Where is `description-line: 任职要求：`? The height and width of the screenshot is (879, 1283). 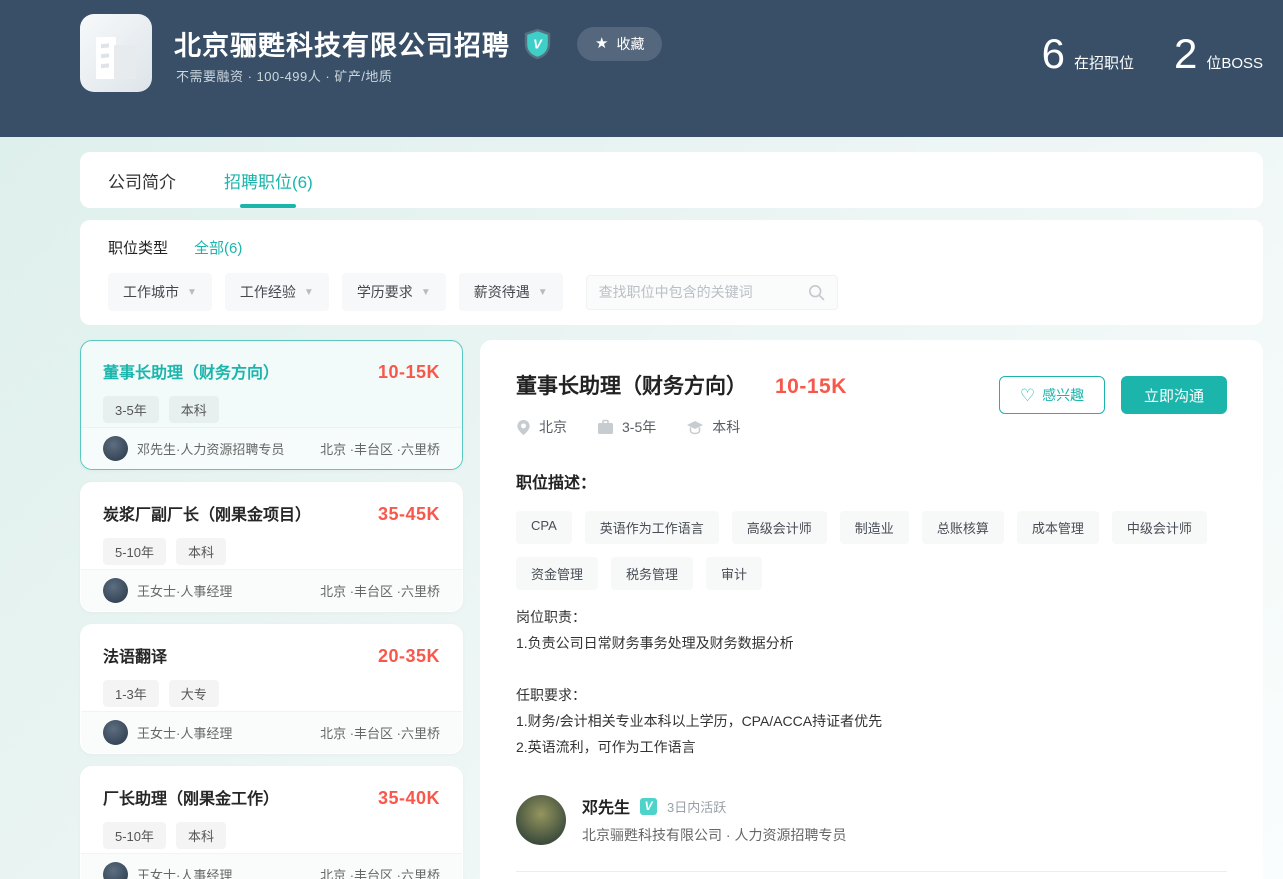 description-line: 任职要求： is located at coordinates (551, 695).